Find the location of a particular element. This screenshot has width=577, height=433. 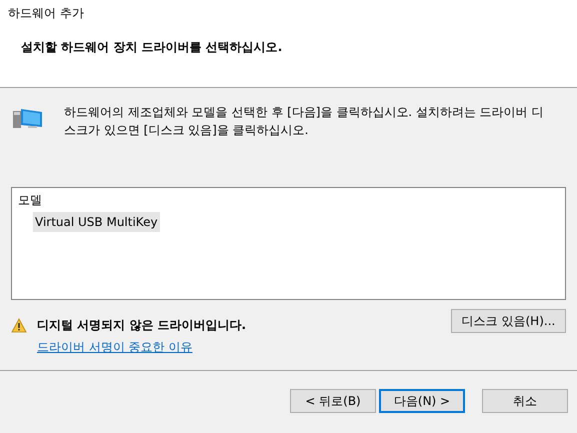

driver-signing-link: 드라이버 서명이 중요한 이유 is located at coordinates (141, 347).